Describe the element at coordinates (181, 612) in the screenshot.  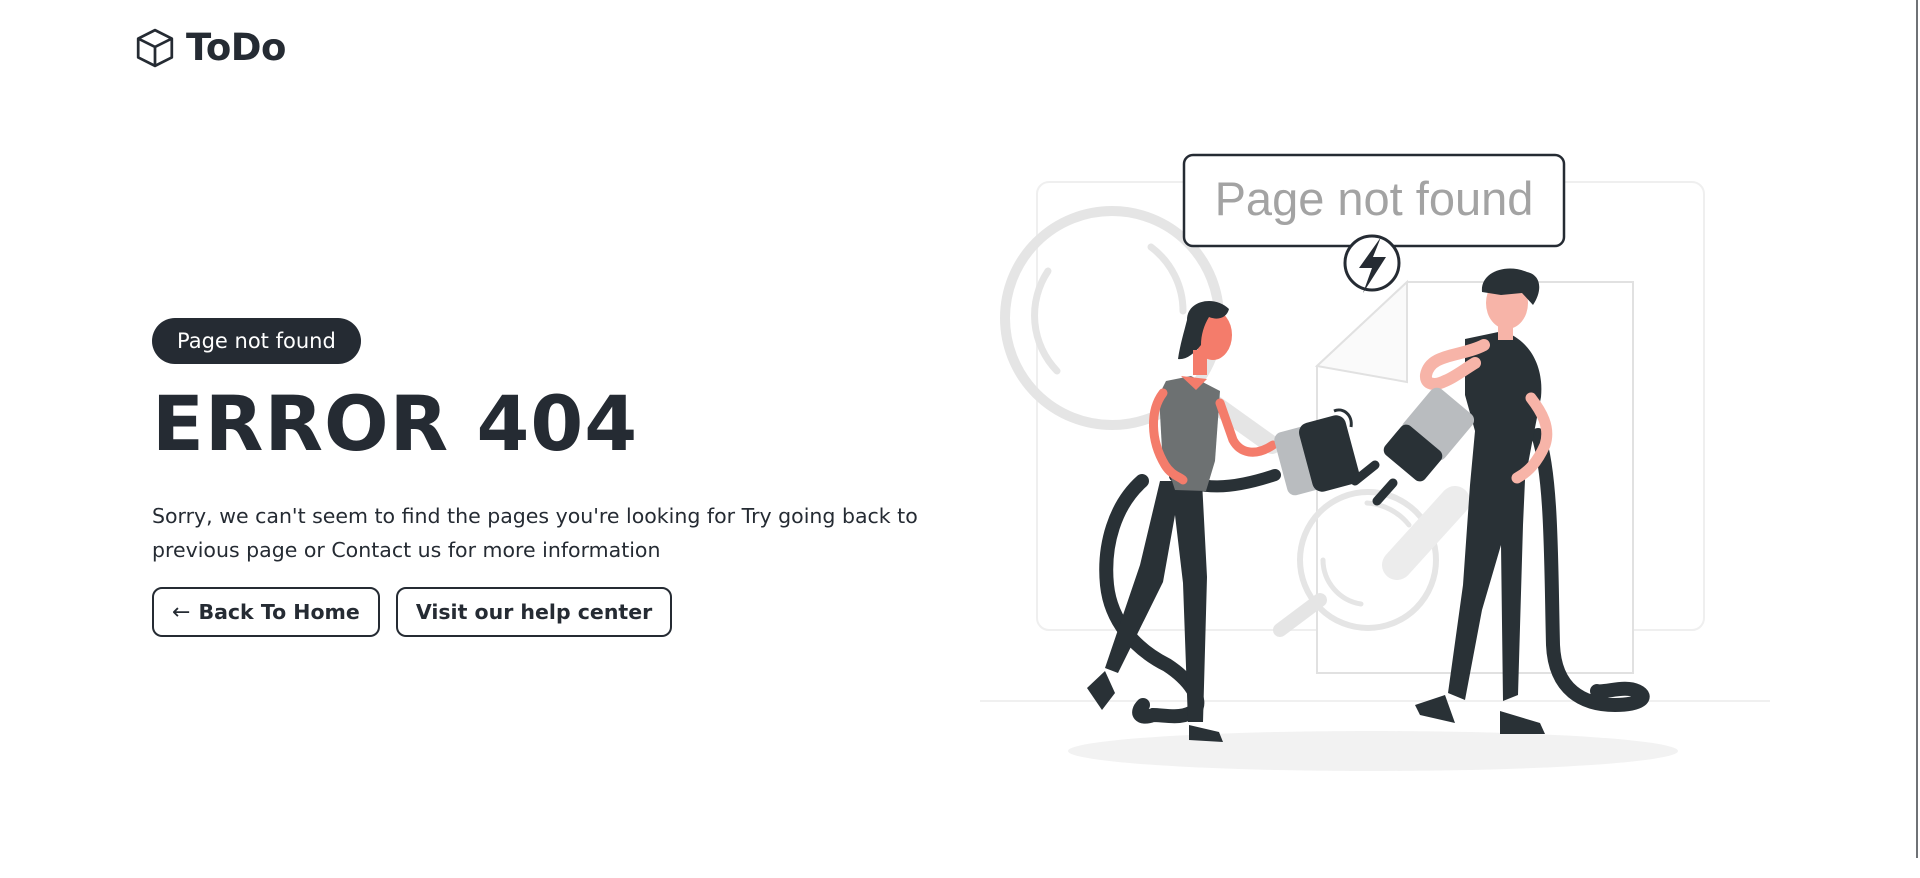
I see `arrow-left-icon: ←` at that location.